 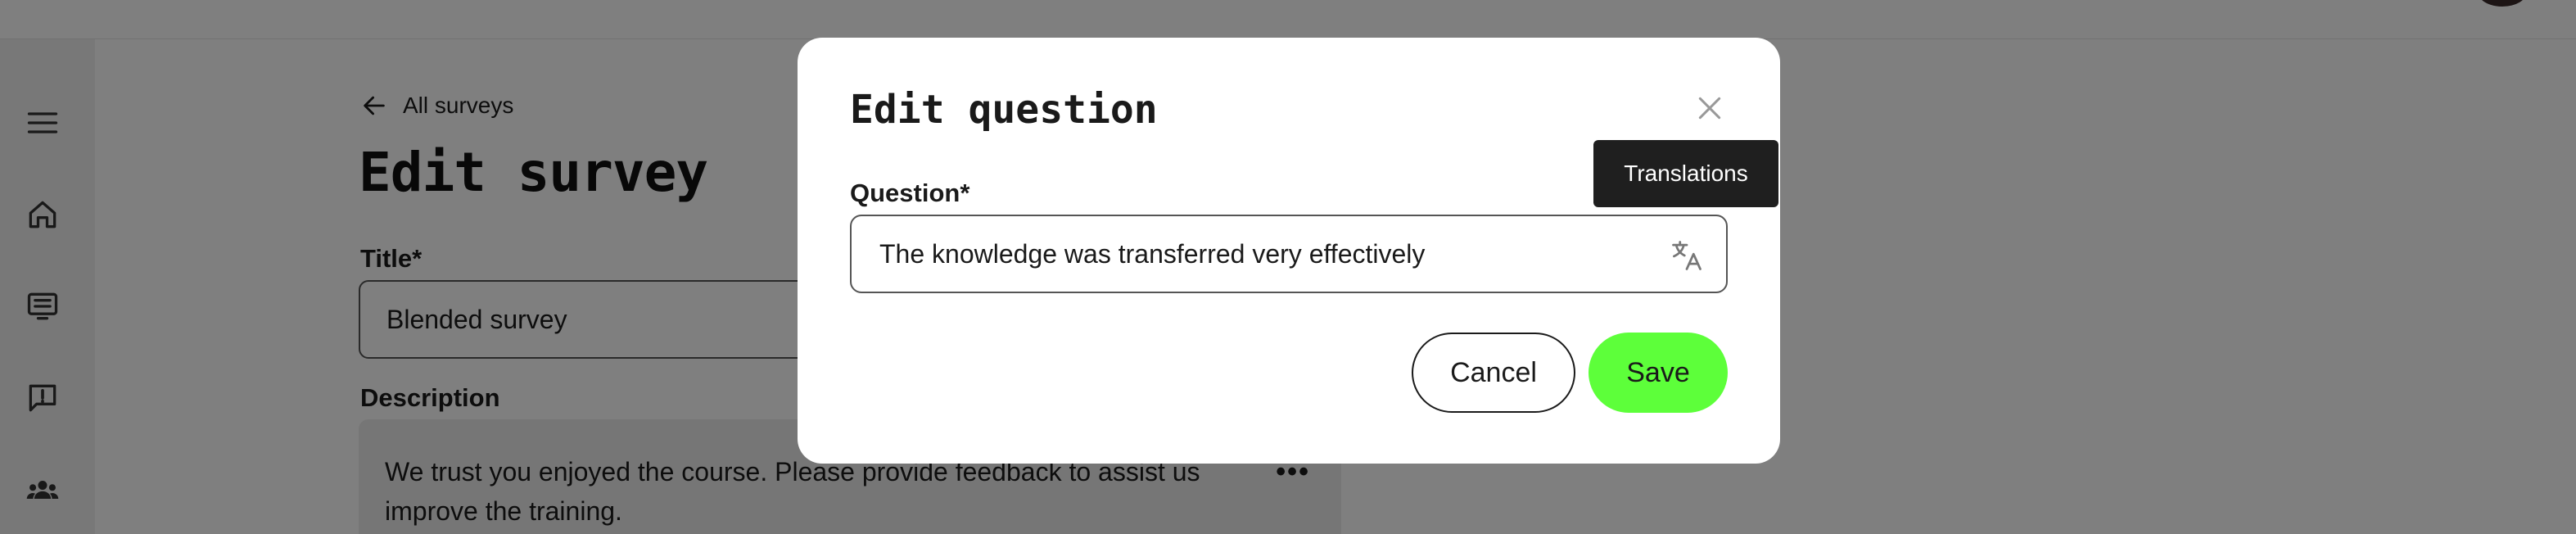 I want to click on question-field-wrapper, so click(x=1289, y=254).